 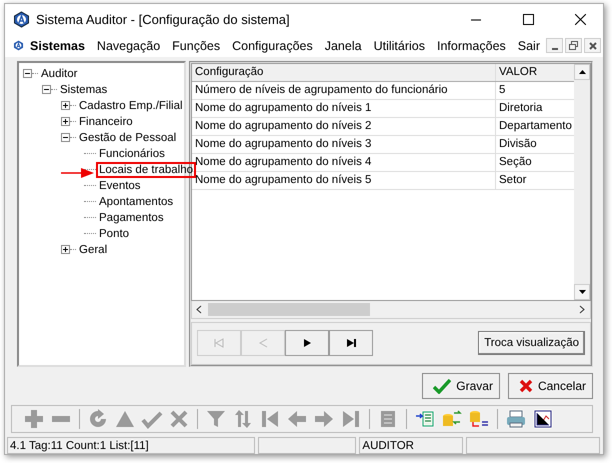 What do you see at coordinates (515, 162) in the screenshot?
I see `table-cell-text: Seção` at bounding box center [515, 162].